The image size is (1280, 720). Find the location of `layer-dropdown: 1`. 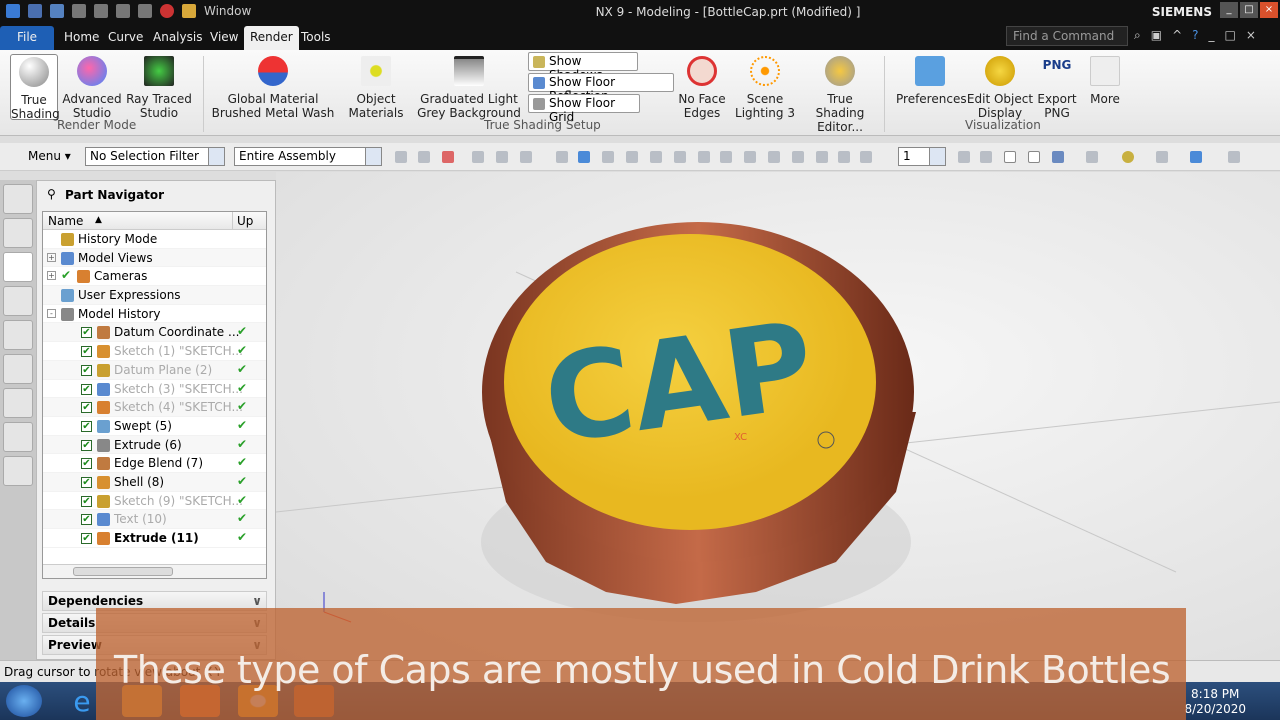

layer-dropdown: 1 is located at coordinates (922, 156).